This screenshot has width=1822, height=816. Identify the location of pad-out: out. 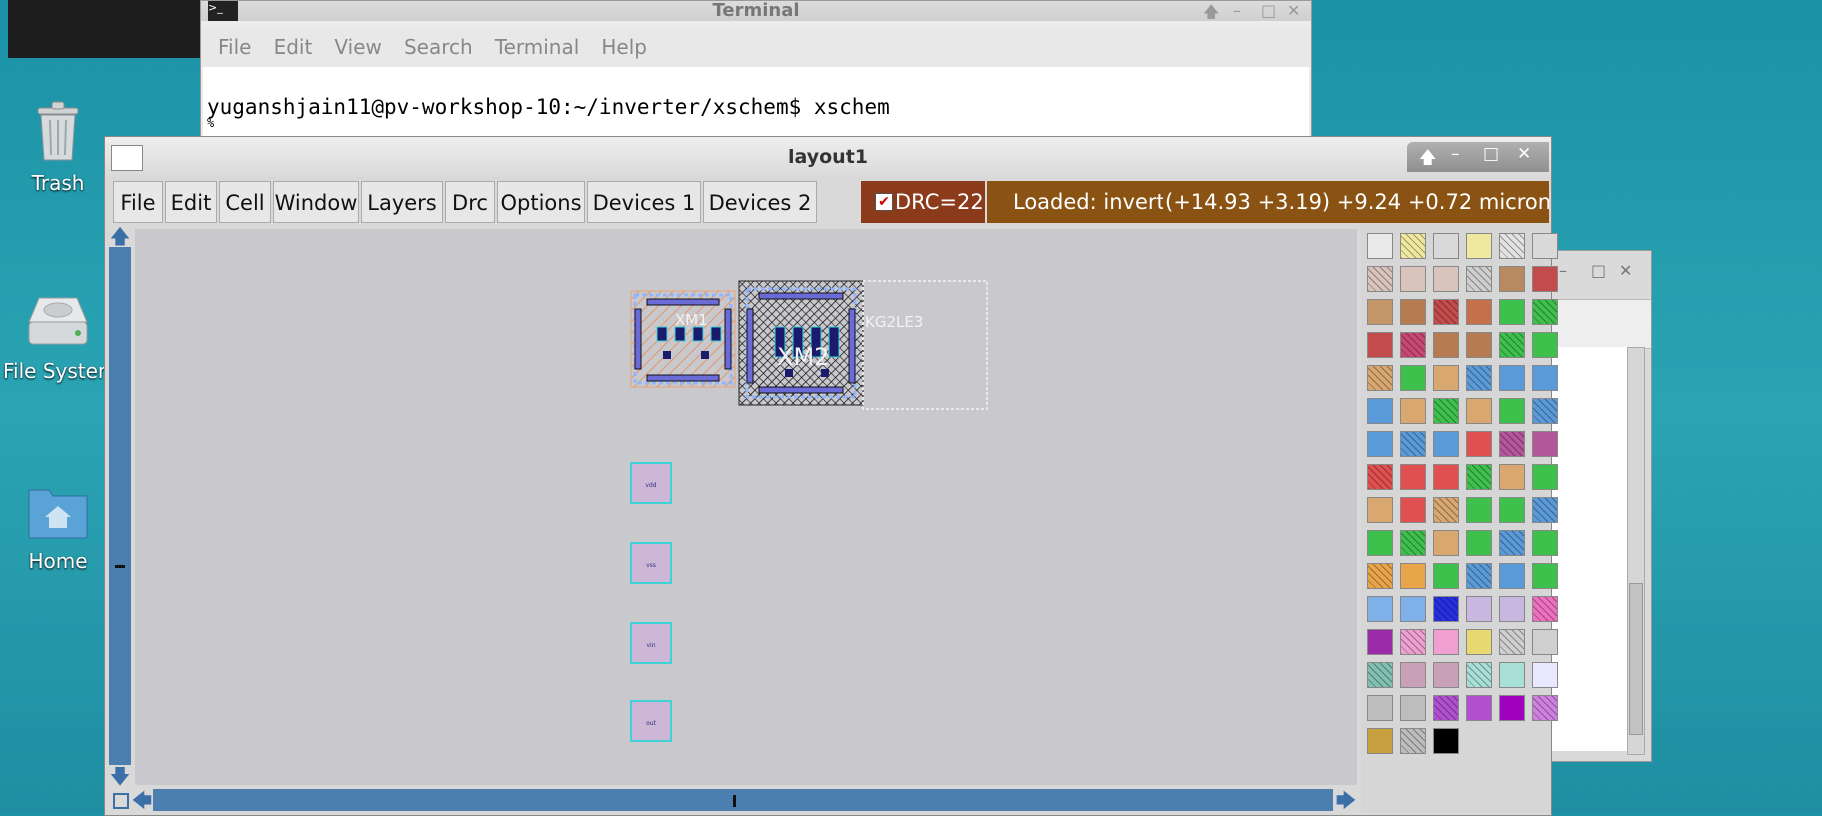
(651, 721).